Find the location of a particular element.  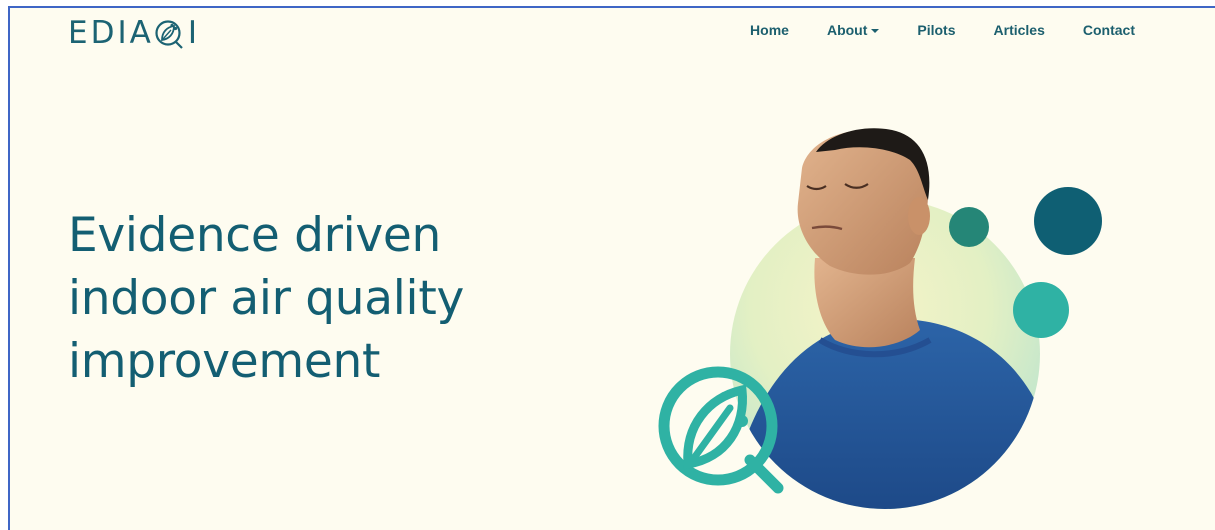

nav-item-label: About is located at coordinates (847, 30).